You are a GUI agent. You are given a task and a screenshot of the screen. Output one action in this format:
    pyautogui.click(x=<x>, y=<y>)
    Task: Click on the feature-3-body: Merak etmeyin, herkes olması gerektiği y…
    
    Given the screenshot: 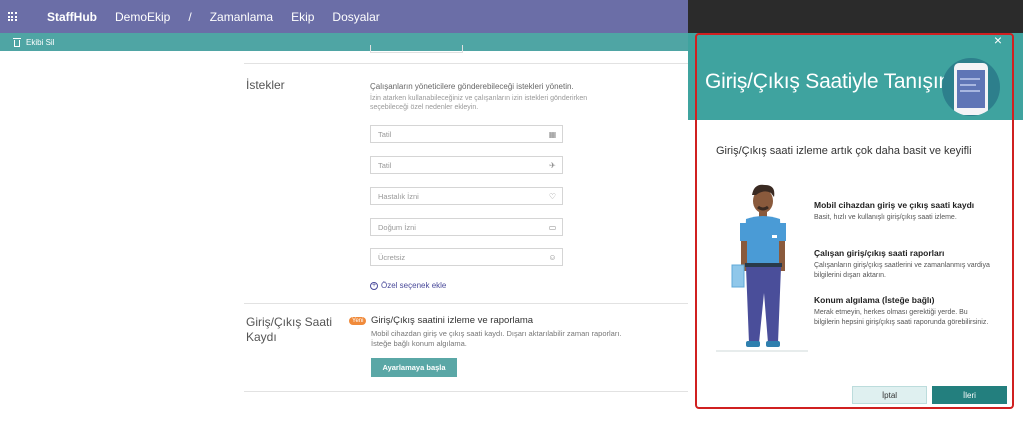 What is the action you would take?
    pyautogui.click(x=901, y=317)
    